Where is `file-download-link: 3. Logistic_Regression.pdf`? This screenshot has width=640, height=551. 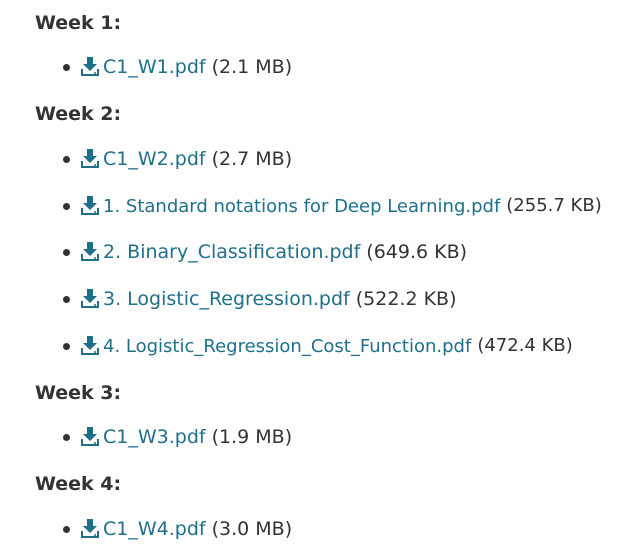 file-download-link: 3. Logistic_Regression.pdf is located at coordinates (215, 299).